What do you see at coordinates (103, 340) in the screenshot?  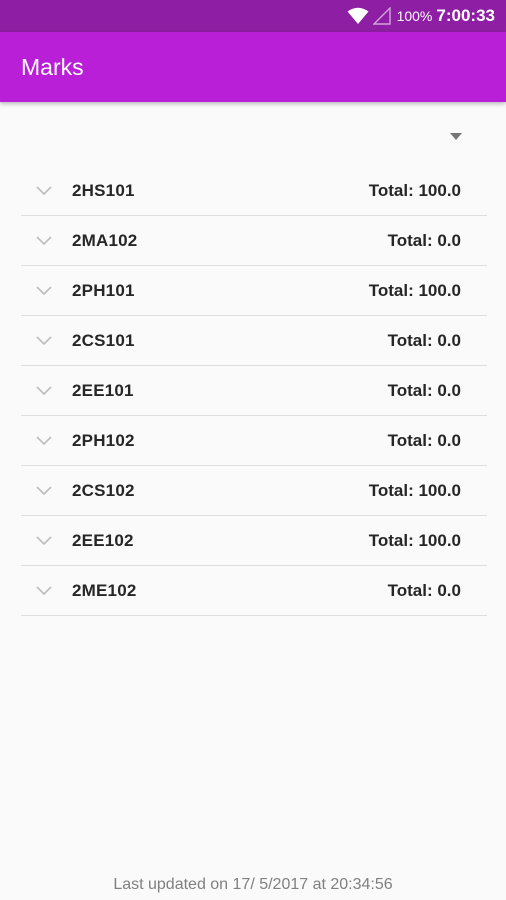 I see `course-code: 2CS101` at bounding box center [103, 340].